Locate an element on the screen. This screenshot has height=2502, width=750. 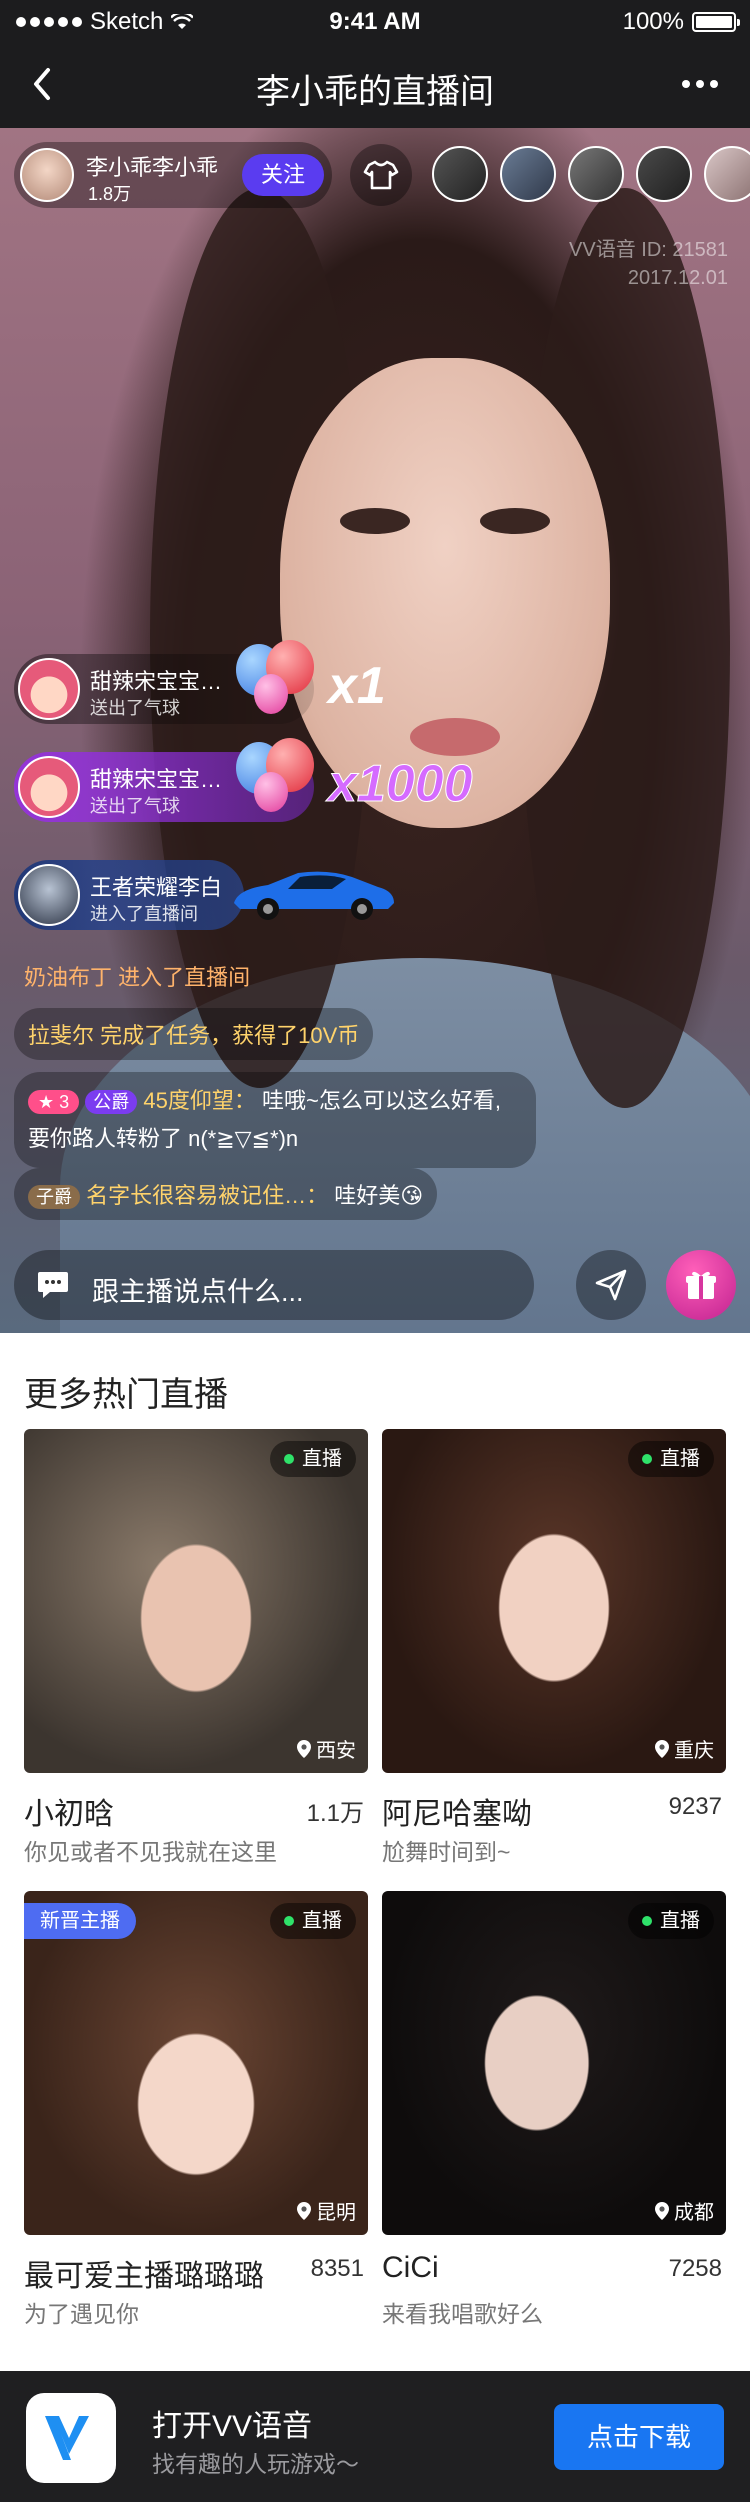
gift-box-icon is located at coordinates (701, 1285).